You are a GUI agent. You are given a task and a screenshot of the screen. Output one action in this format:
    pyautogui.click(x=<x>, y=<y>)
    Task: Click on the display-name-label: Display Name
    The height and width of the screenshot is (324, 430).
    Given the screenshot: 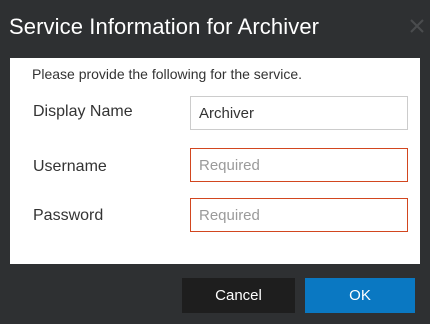 What is the action you would take?
    pyautogui.click(x=83, y=111)
    